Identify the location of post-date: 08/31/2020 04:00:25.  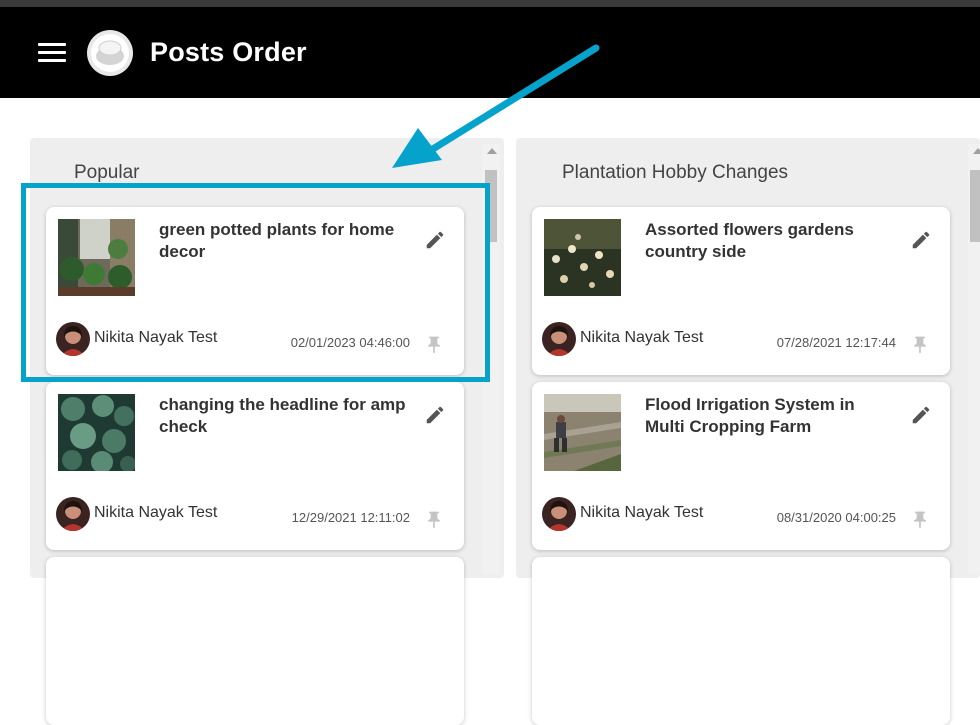
(836, 517).